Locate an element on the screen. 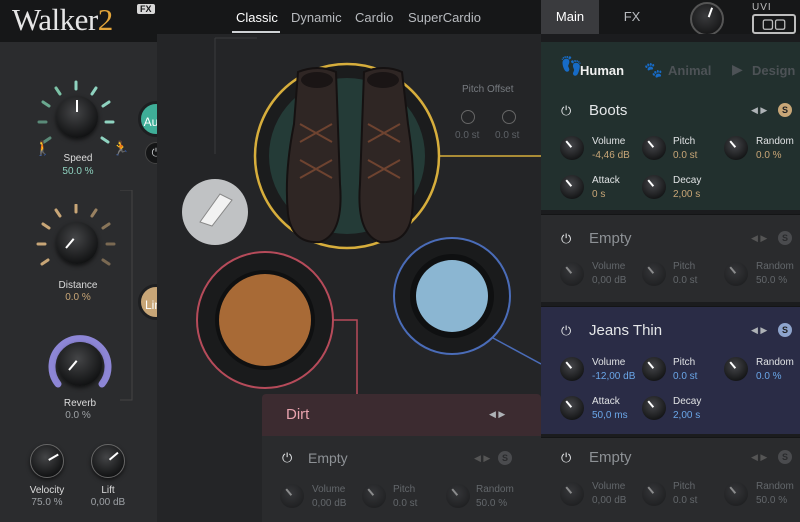 The height and width of the screenshot is (522, 800). mode-tab-supercardio: SuperCardio is located at coordinates (444, 17).